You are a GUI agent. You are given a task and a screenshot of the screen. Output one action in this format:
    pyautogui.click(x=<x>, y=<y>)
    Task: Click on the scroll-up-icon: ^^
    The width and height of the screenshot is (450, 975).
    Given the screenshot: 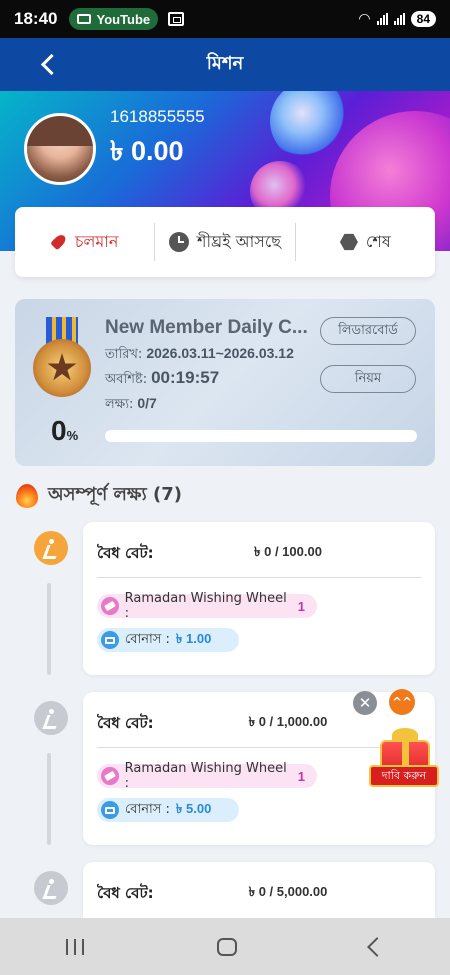 What is the action you would take?
    pyautogui.click(x=402, y=702)
    